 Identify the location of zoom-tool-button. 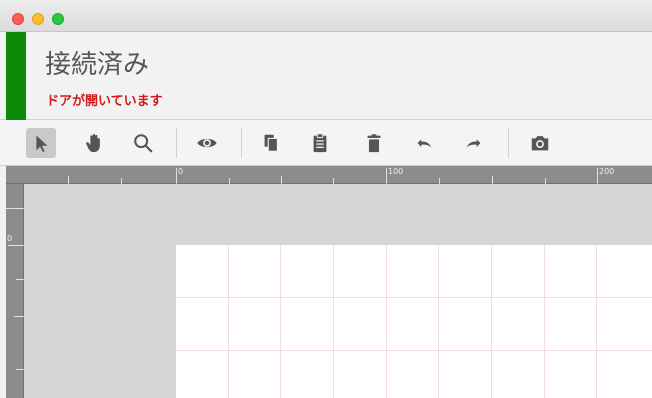
(143, 143).